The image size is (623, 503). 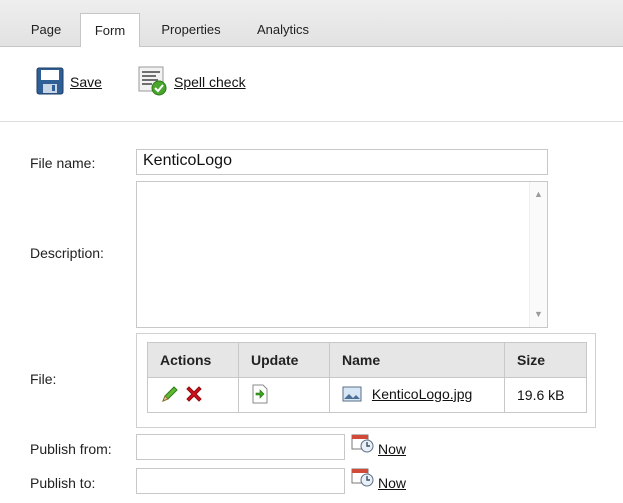 What do you see at coordinates (50, 82) in the screenshot?
I see `floppy-disk-icon` at bounding box center [50, 82].